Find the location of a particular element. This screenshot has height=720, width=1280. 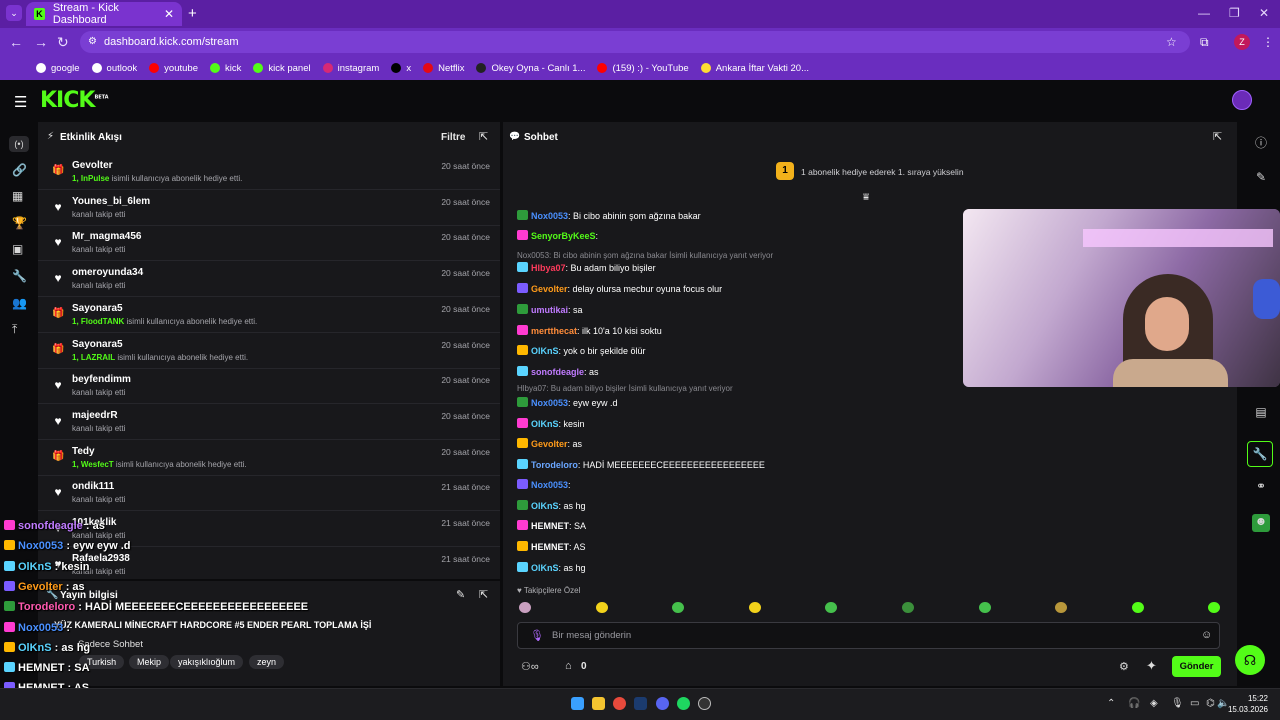

chat-message: SenyorByKeeS: is located at coordinates (557, 235).